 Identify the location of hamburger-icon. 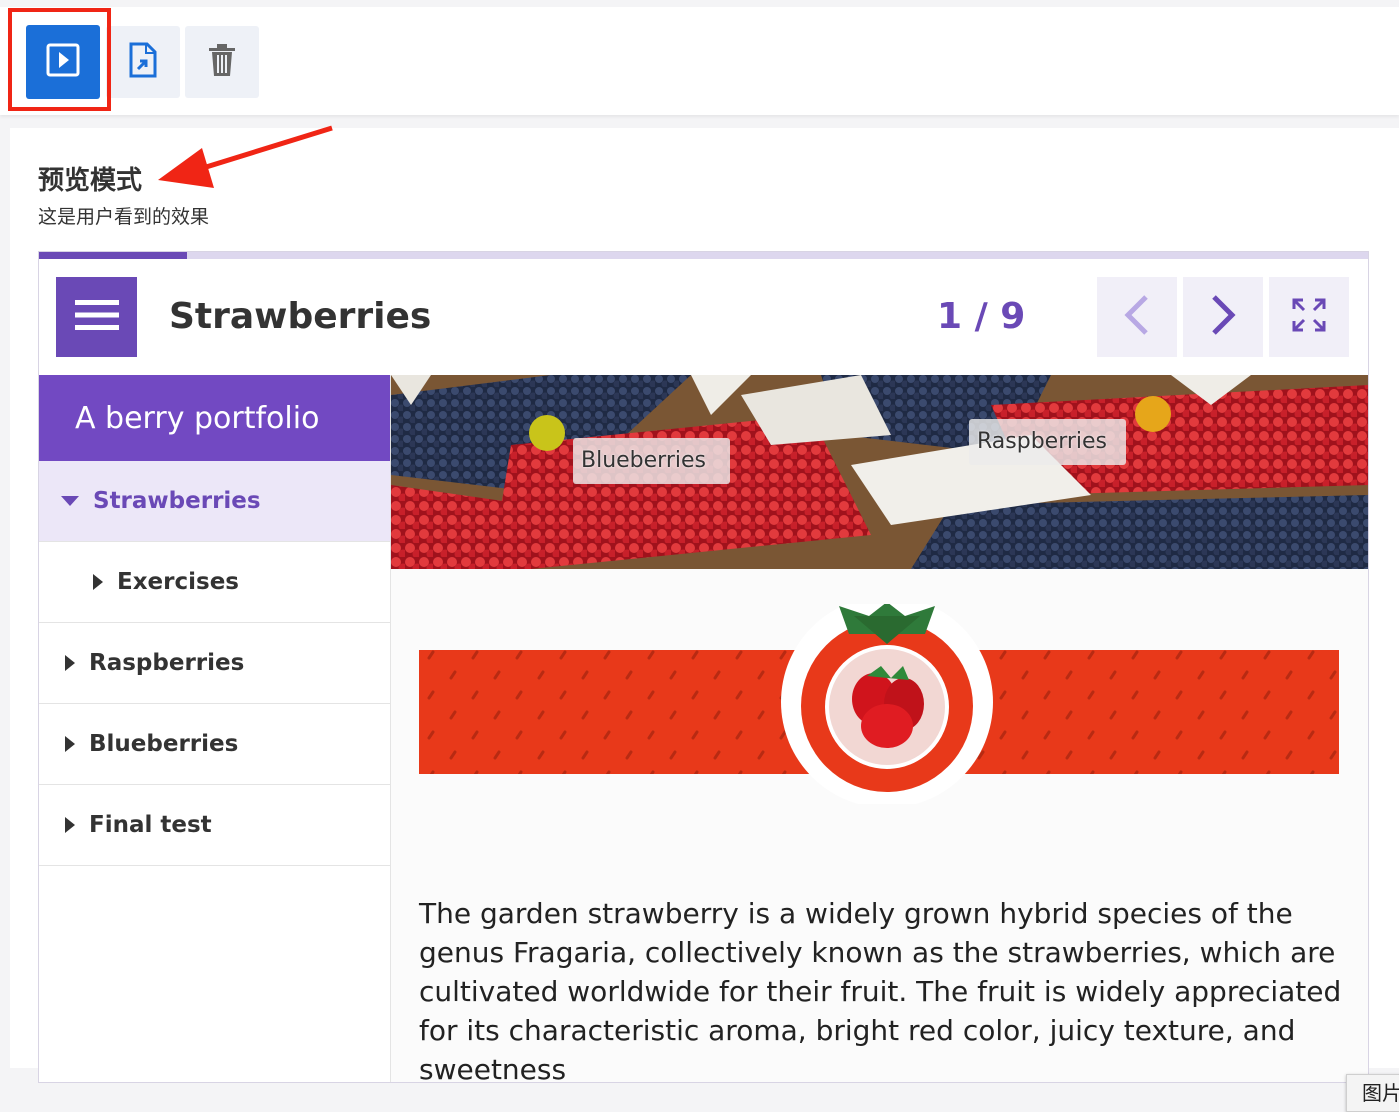
(96, 317).